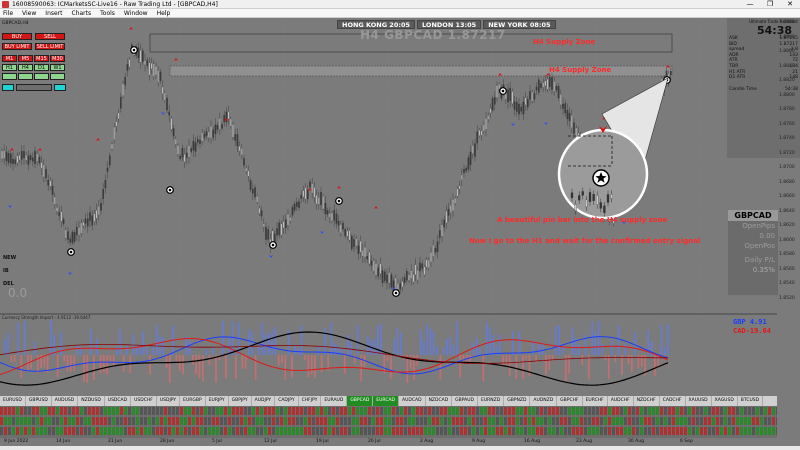 This screenshot has height=450, width=800. What do you see at coordinates (699, 401) in the screenshot?
I see `tab-xauusd: XAUUSD` at bounding box center [699, 401].